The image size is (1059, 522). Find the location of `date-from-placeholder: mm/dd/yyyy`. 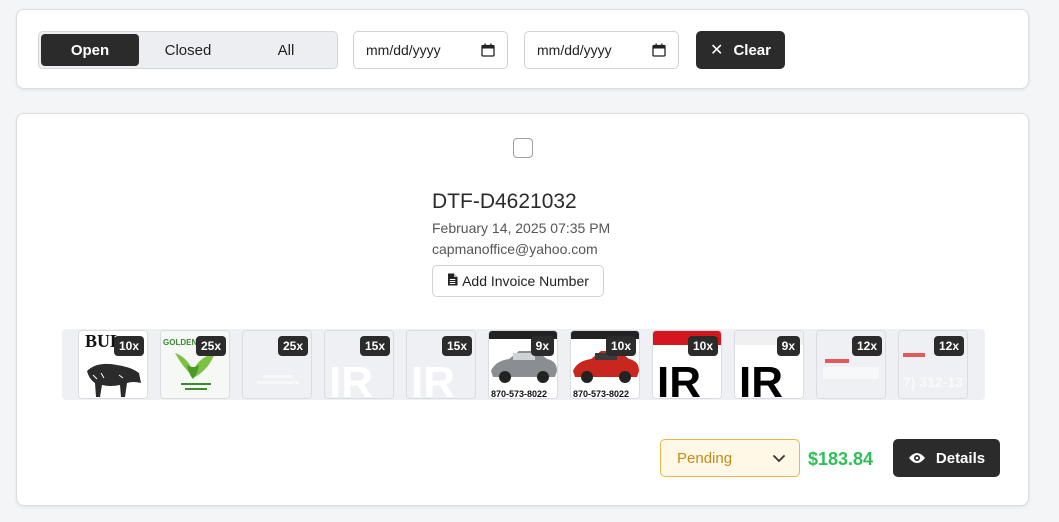

date-from-placeholder: mm/dd/yyyy is located at coordinates (403, 50).